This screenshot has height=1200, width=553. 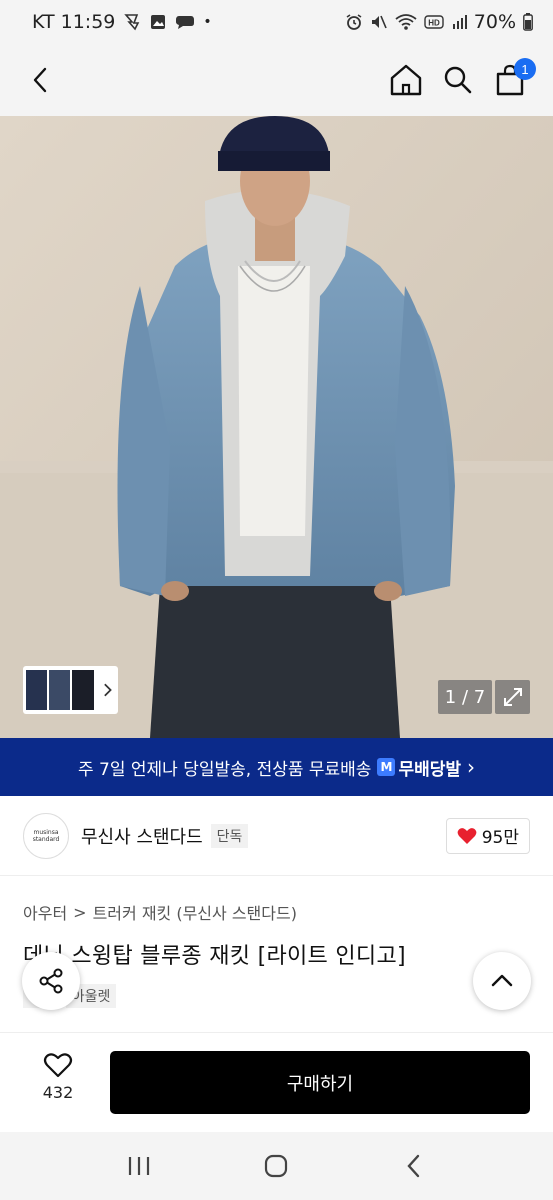 I want to click on recent-apps-icon, so click(x=138, y=1166).